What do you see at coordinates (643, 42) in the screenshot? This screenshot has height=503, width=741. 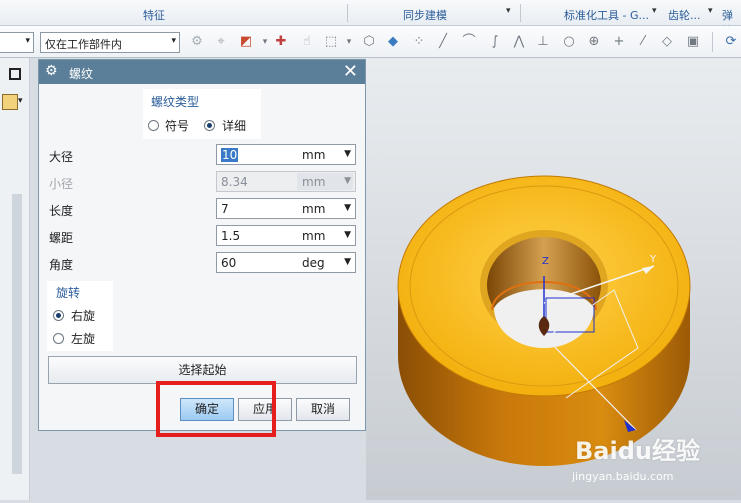 I see `tangent-icon: ⁄` at bounding box center [643, 42].